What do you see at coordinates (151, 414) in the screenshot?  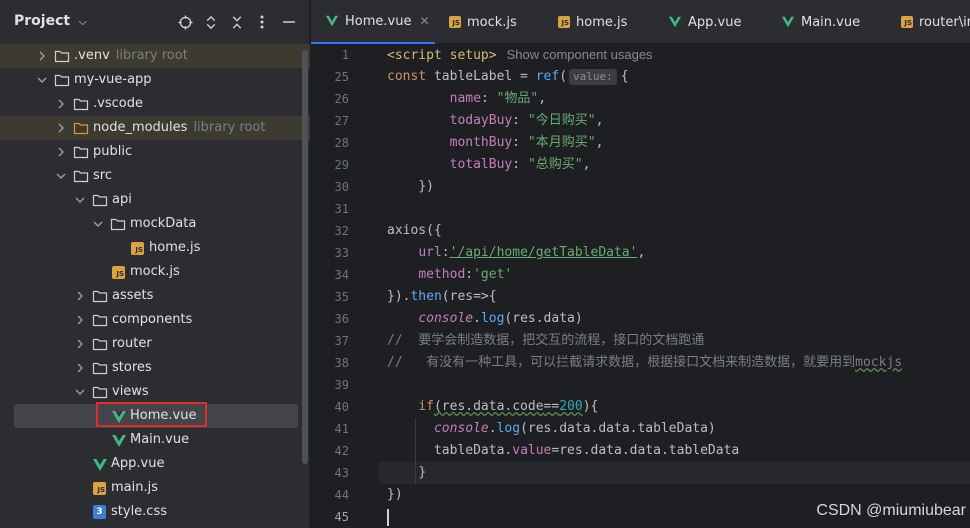 I see `highlight-annotation-box` at bounding box center [151, 414].